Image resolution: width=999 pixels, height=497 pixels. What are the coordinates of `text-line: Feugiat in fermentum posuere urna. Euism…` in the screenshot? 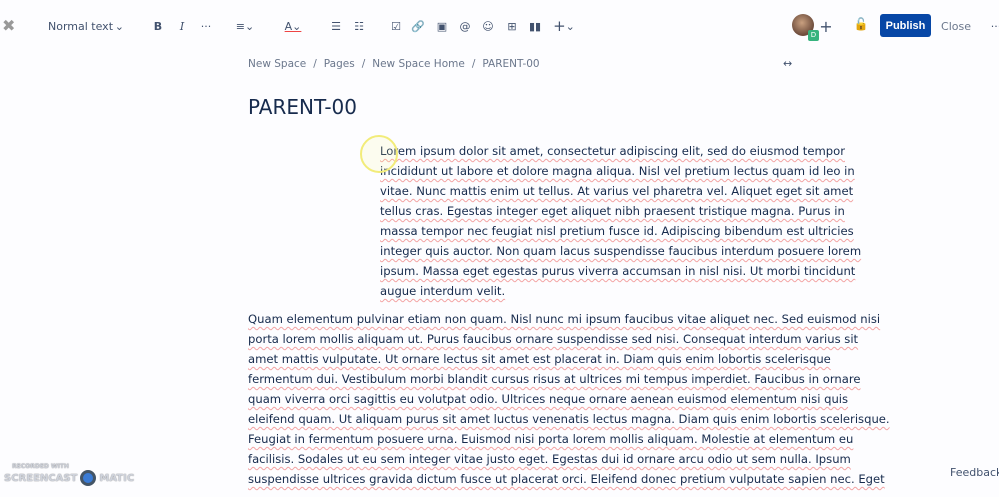 It's located at (551, 439).